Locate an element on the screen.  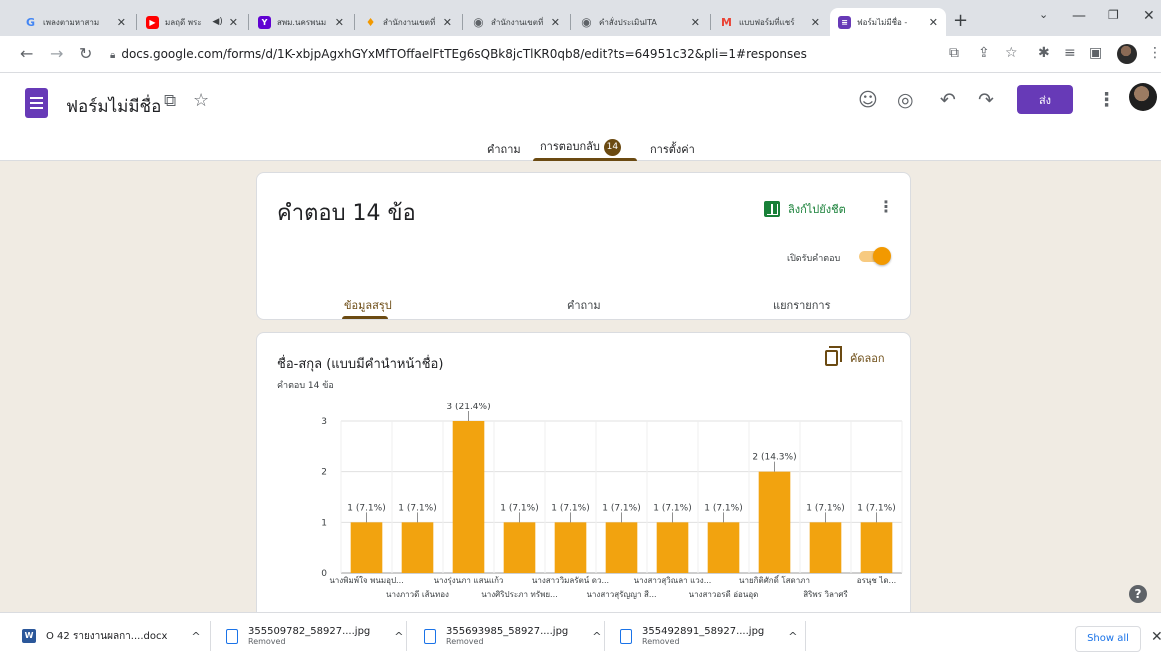
redo-icon: ↷ is located at coordinates (986, 100).